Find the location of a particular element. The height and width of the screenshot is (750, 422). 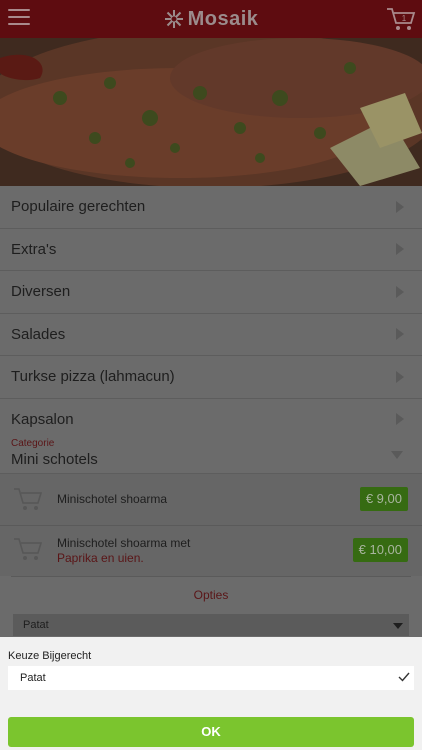

app-logo: Mosaik is located at coordinates (211, 19).